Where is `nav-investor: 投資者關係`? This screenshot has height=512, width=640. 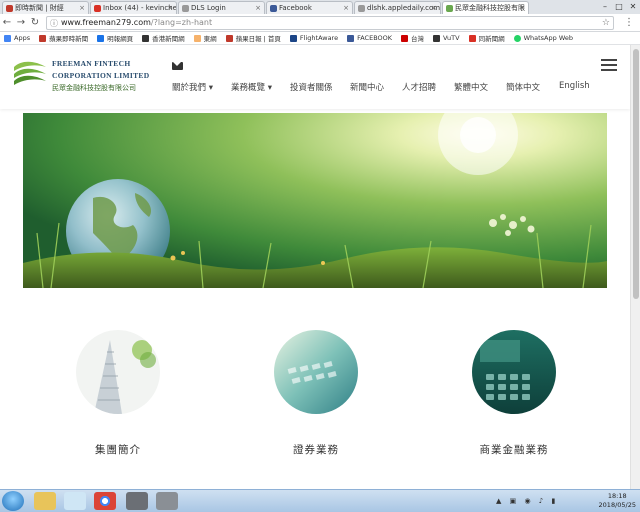 nav-investor: 投資者關係 is located at coordinates (311, 87).